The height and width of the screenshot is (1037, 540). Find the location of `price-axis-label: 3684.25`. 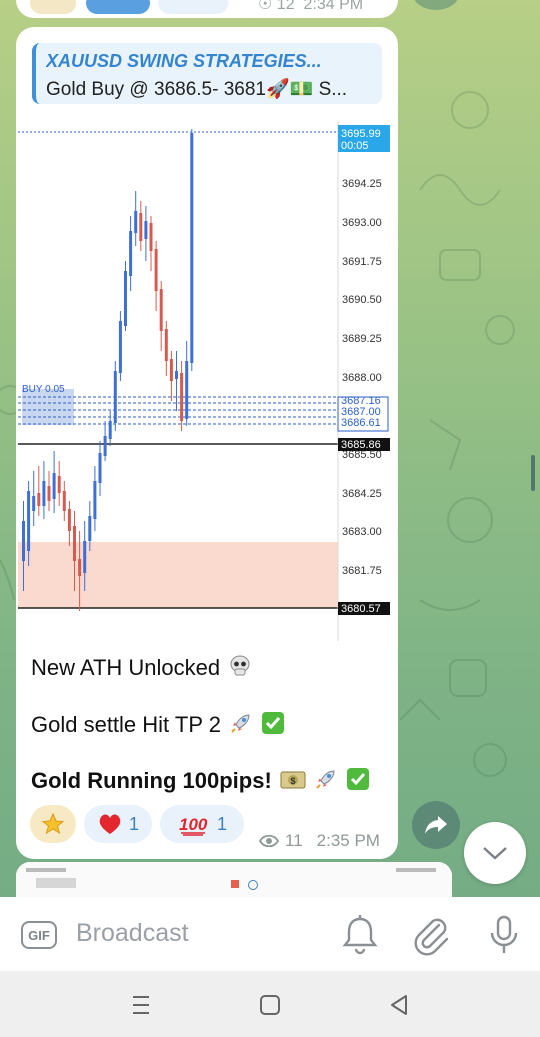

price-axis-label: 3684.25 is located at coordinates (362, 494).